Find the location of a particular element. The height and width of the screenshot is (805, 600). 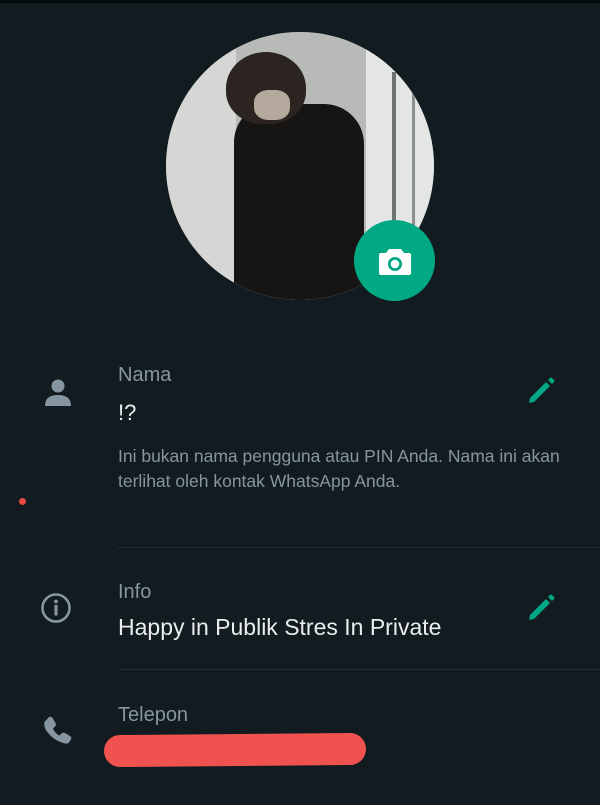

phone-icon is located at coordinates (58, 730).